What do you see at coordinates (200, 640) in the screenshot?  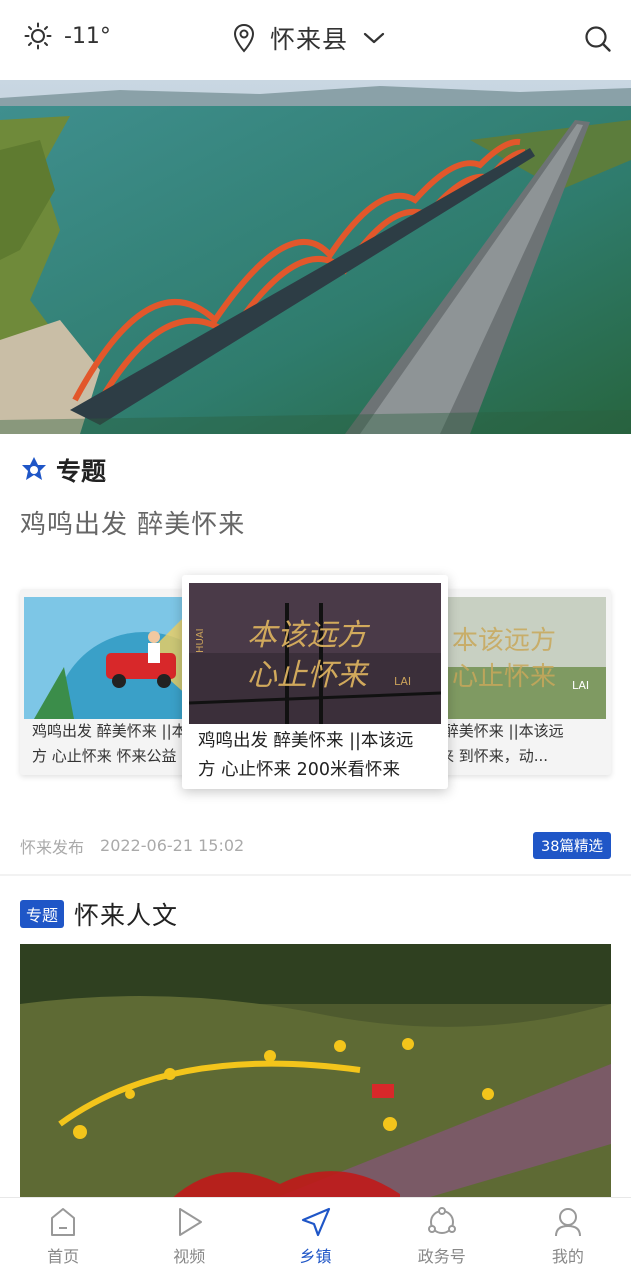 I see `svg-text: HUAI` at bounding box center [200, 640].